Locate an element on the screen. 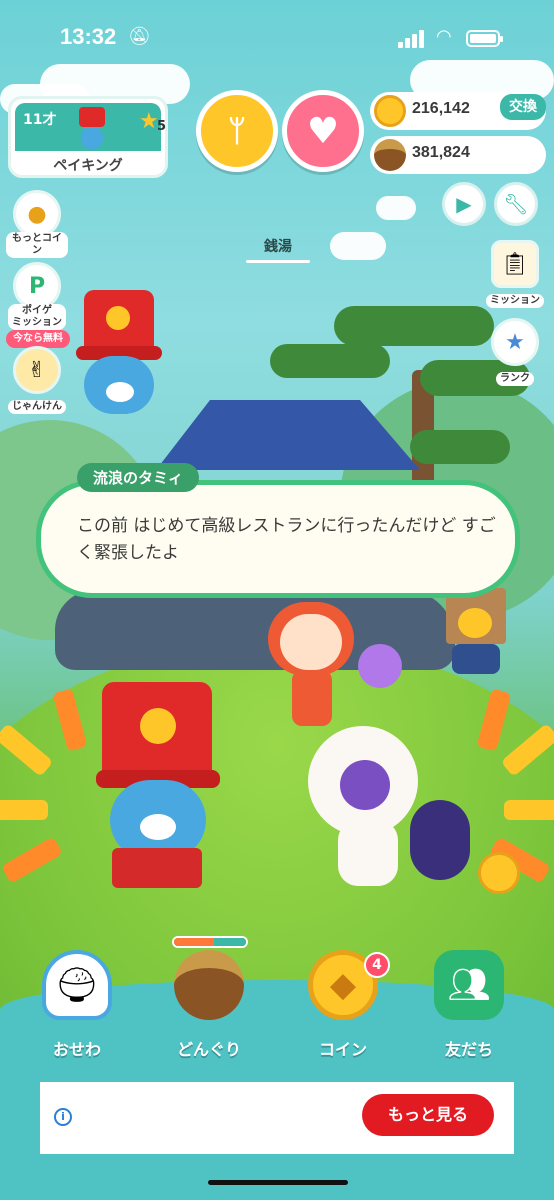 This screenshot has width=554, height=1200. wrench-icon: 🔧︎ is located at coordinates (516, 204).